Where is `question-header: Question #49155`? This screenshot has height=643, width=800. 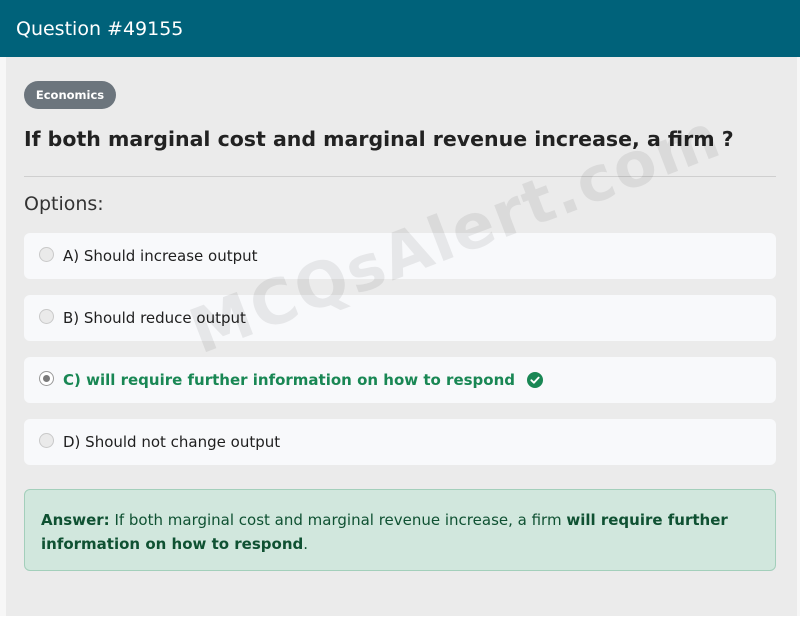
question-header: Question #49155 is located at coordinates (400, 28).